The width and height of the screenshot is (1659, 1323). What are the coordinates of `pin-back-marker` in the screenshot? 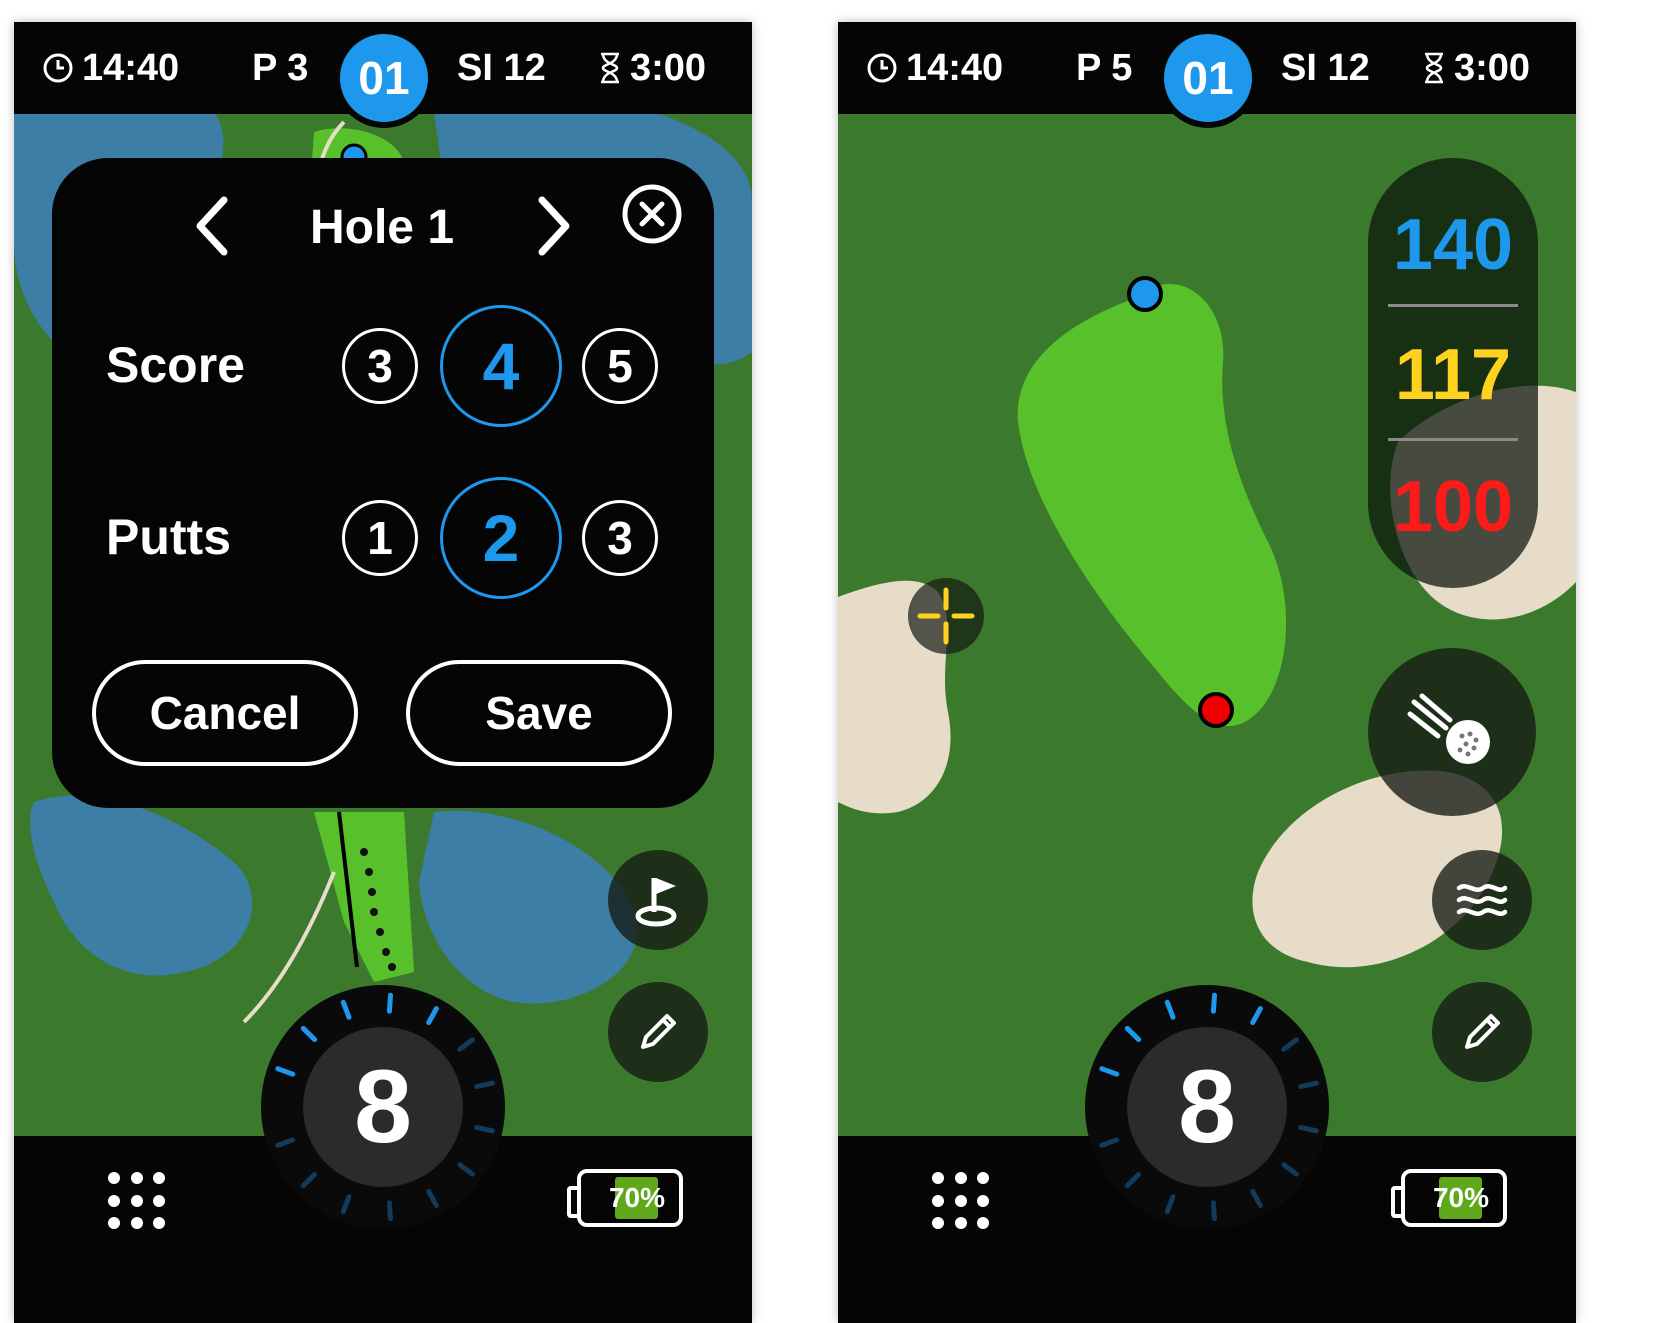 It's located at (1145, 294).